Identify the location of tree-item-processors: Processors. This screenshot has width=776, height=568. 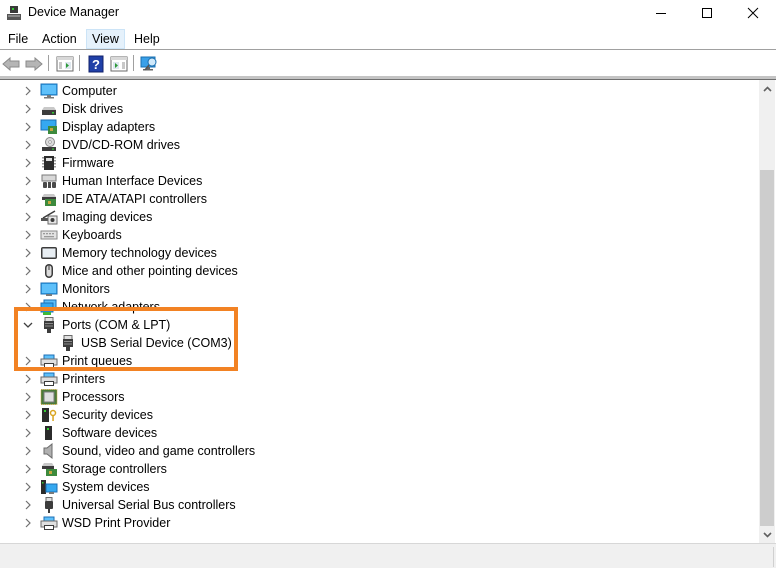
(350, 397).